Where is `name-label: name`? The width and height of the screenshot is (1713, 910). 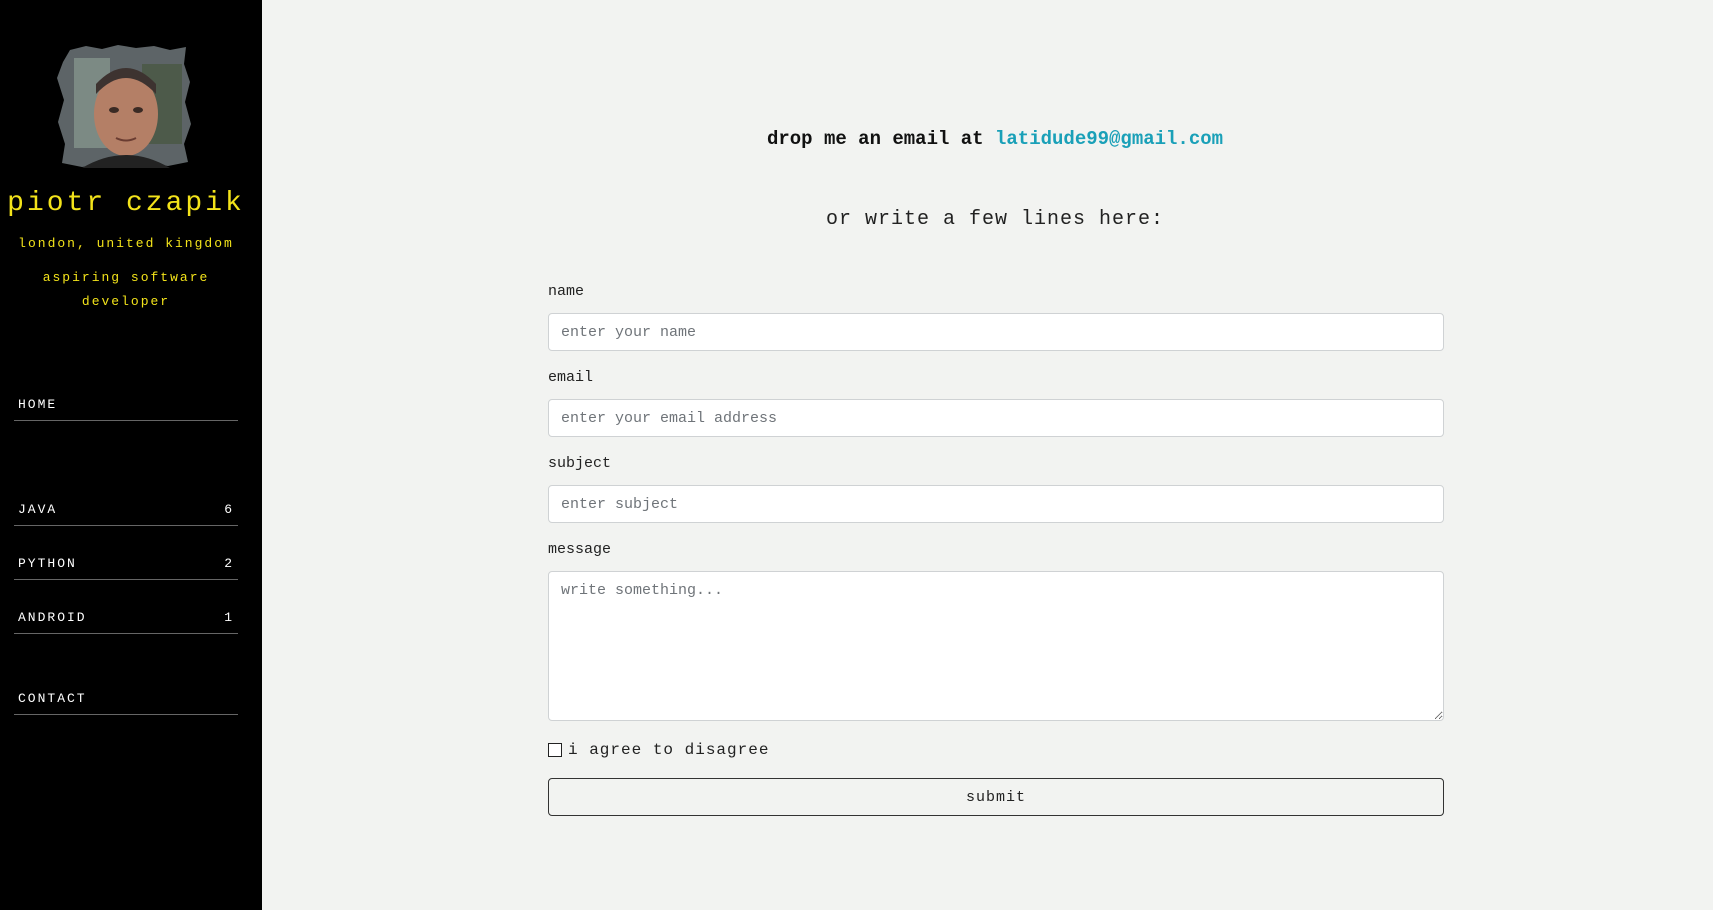
name-label: name is located at coordinates (566, 291).